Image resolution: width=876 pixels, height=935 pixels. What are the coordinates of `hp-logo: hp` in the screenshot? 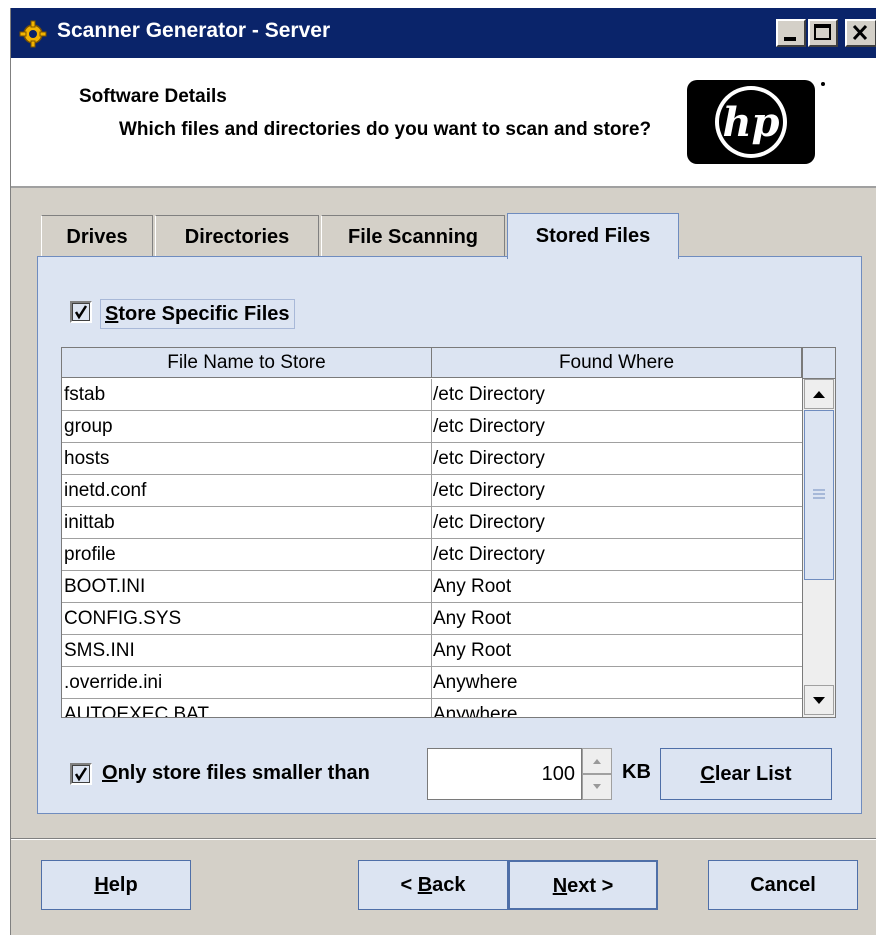 It's located at (756, 122).